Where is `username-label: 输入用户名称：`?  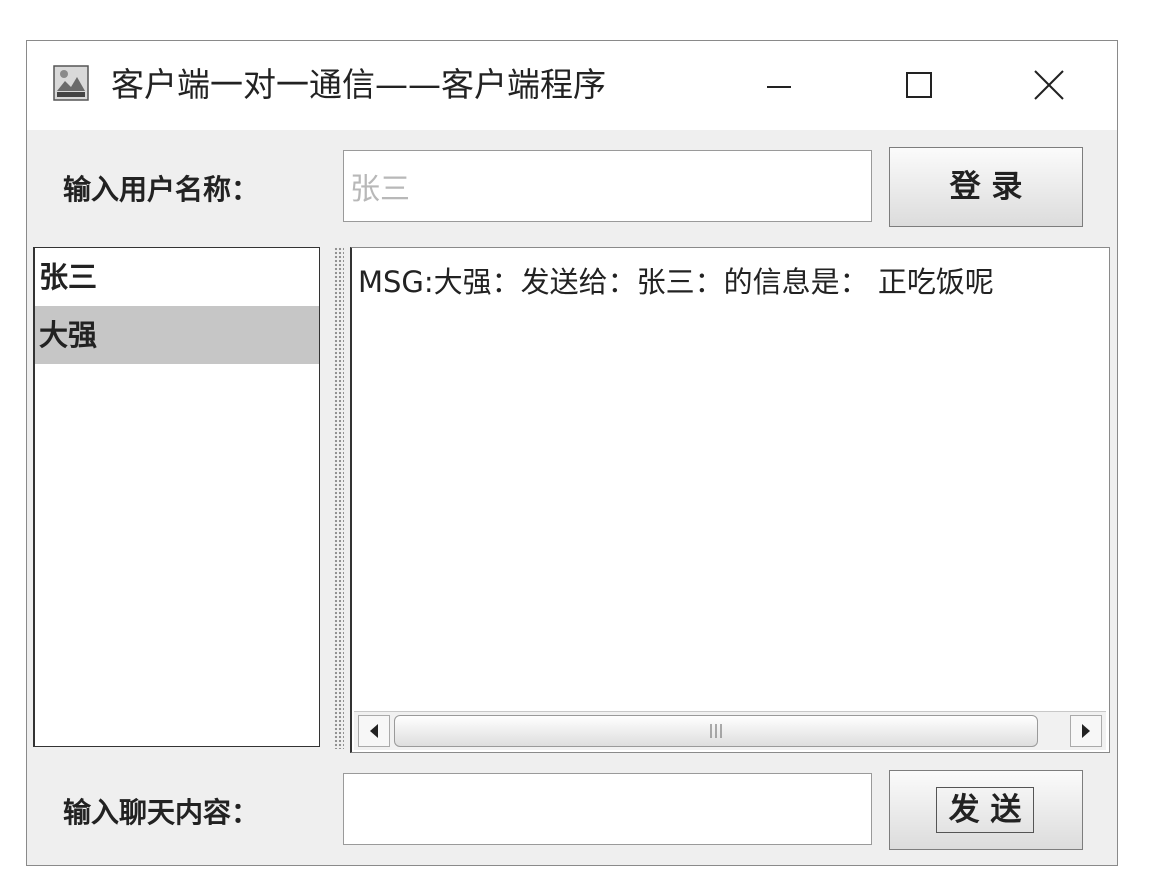
username-label: 输入用户名称： is located at coordinates (161, 189).